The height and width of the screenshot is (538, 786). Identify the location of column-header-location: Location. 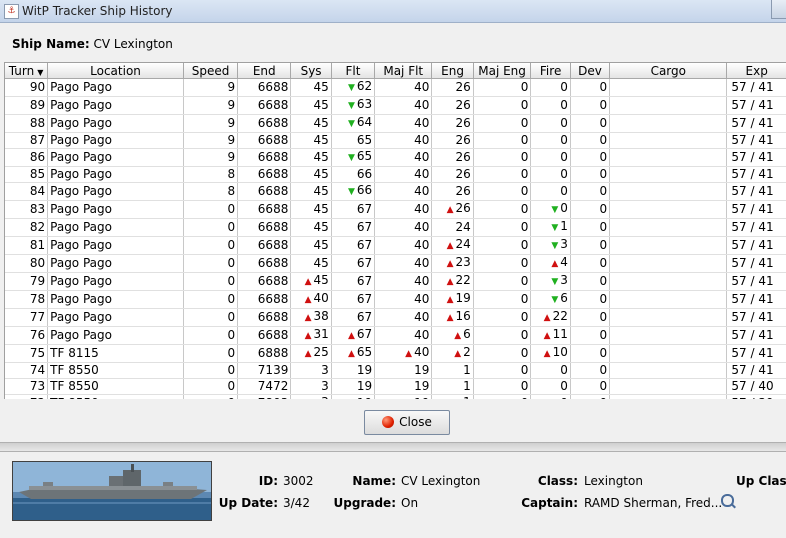
(115, 71).